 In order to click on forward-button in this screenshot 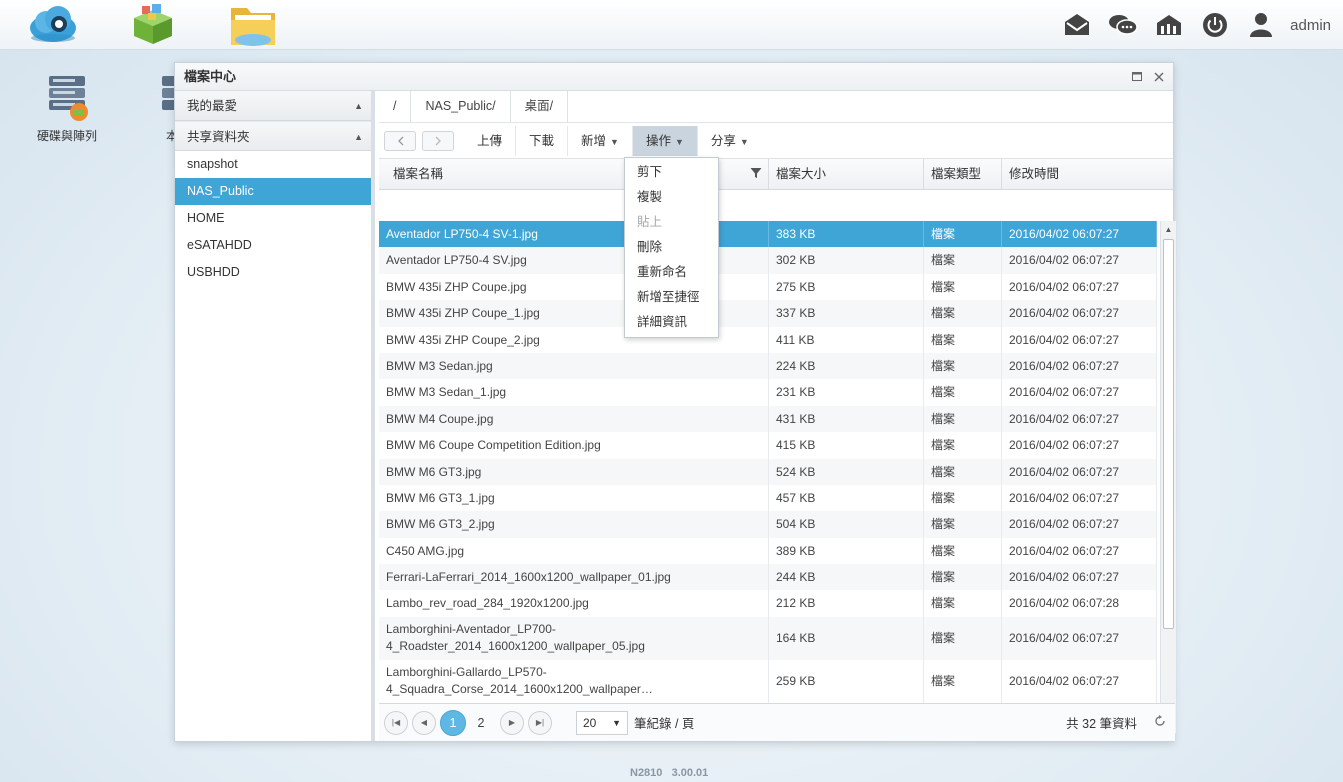, I will do `click(438, 140)`.